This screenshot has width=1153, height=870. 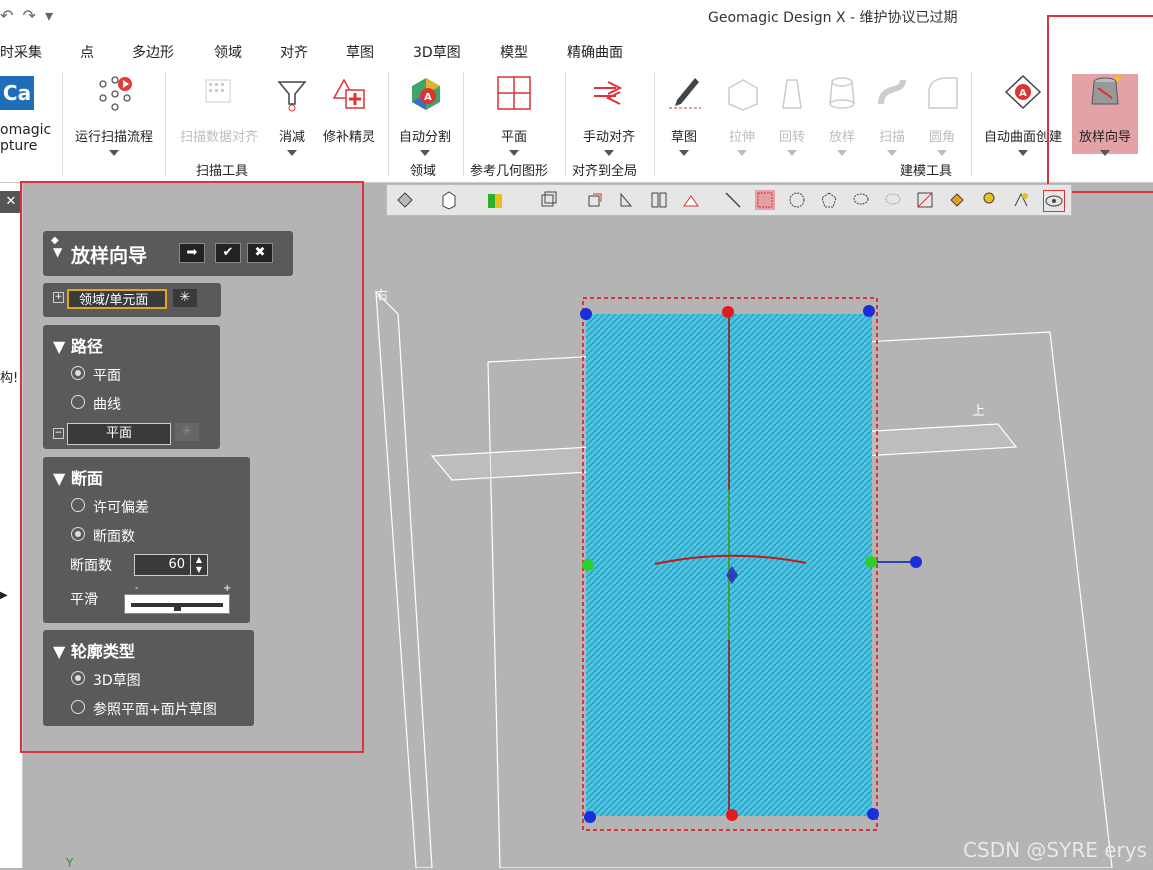 I want to click on next-arrow-icon: ➡, so click(x=192, y=253).